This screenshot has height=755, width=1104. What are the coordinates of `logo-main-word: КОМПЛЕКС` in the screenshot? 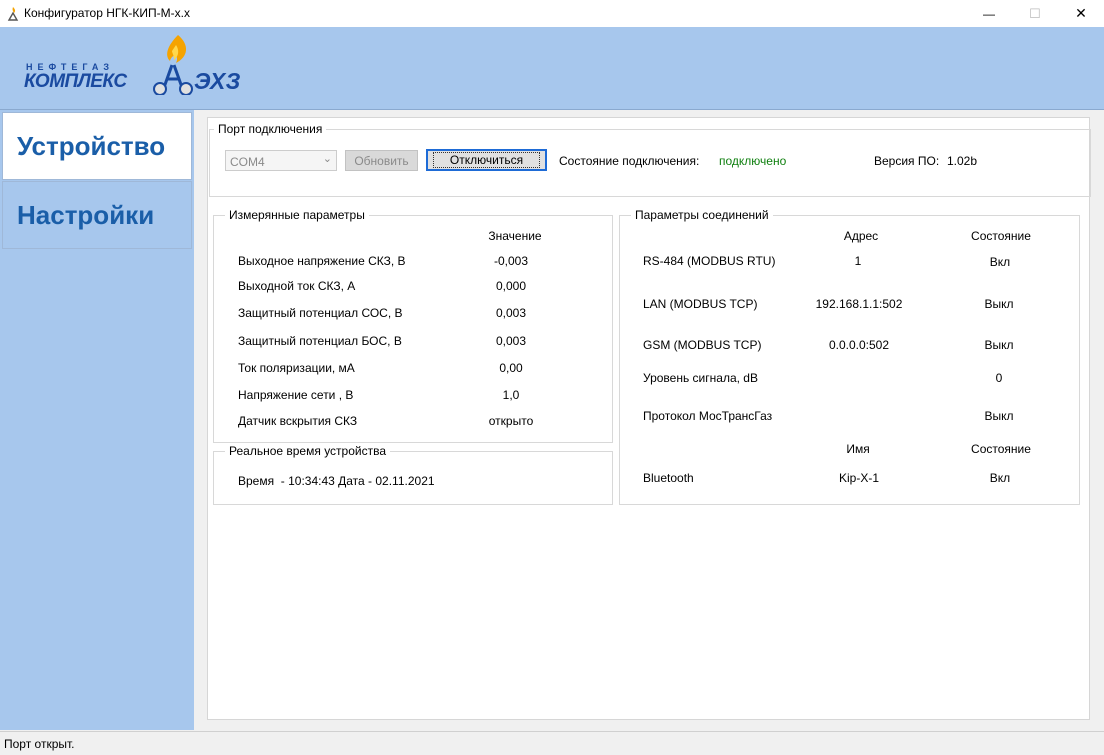 It's located at (75, 81).